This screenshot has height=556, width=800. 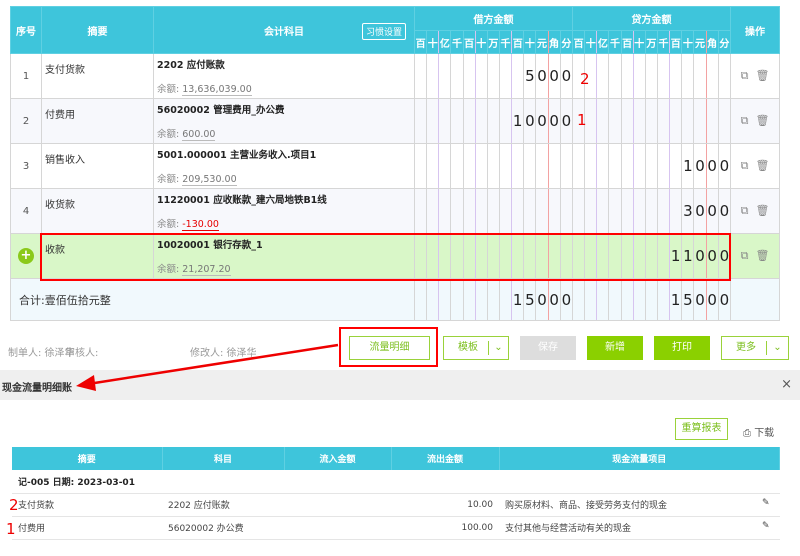 I want to click on trash-icon: 🗑, so click(x=762, y=120).